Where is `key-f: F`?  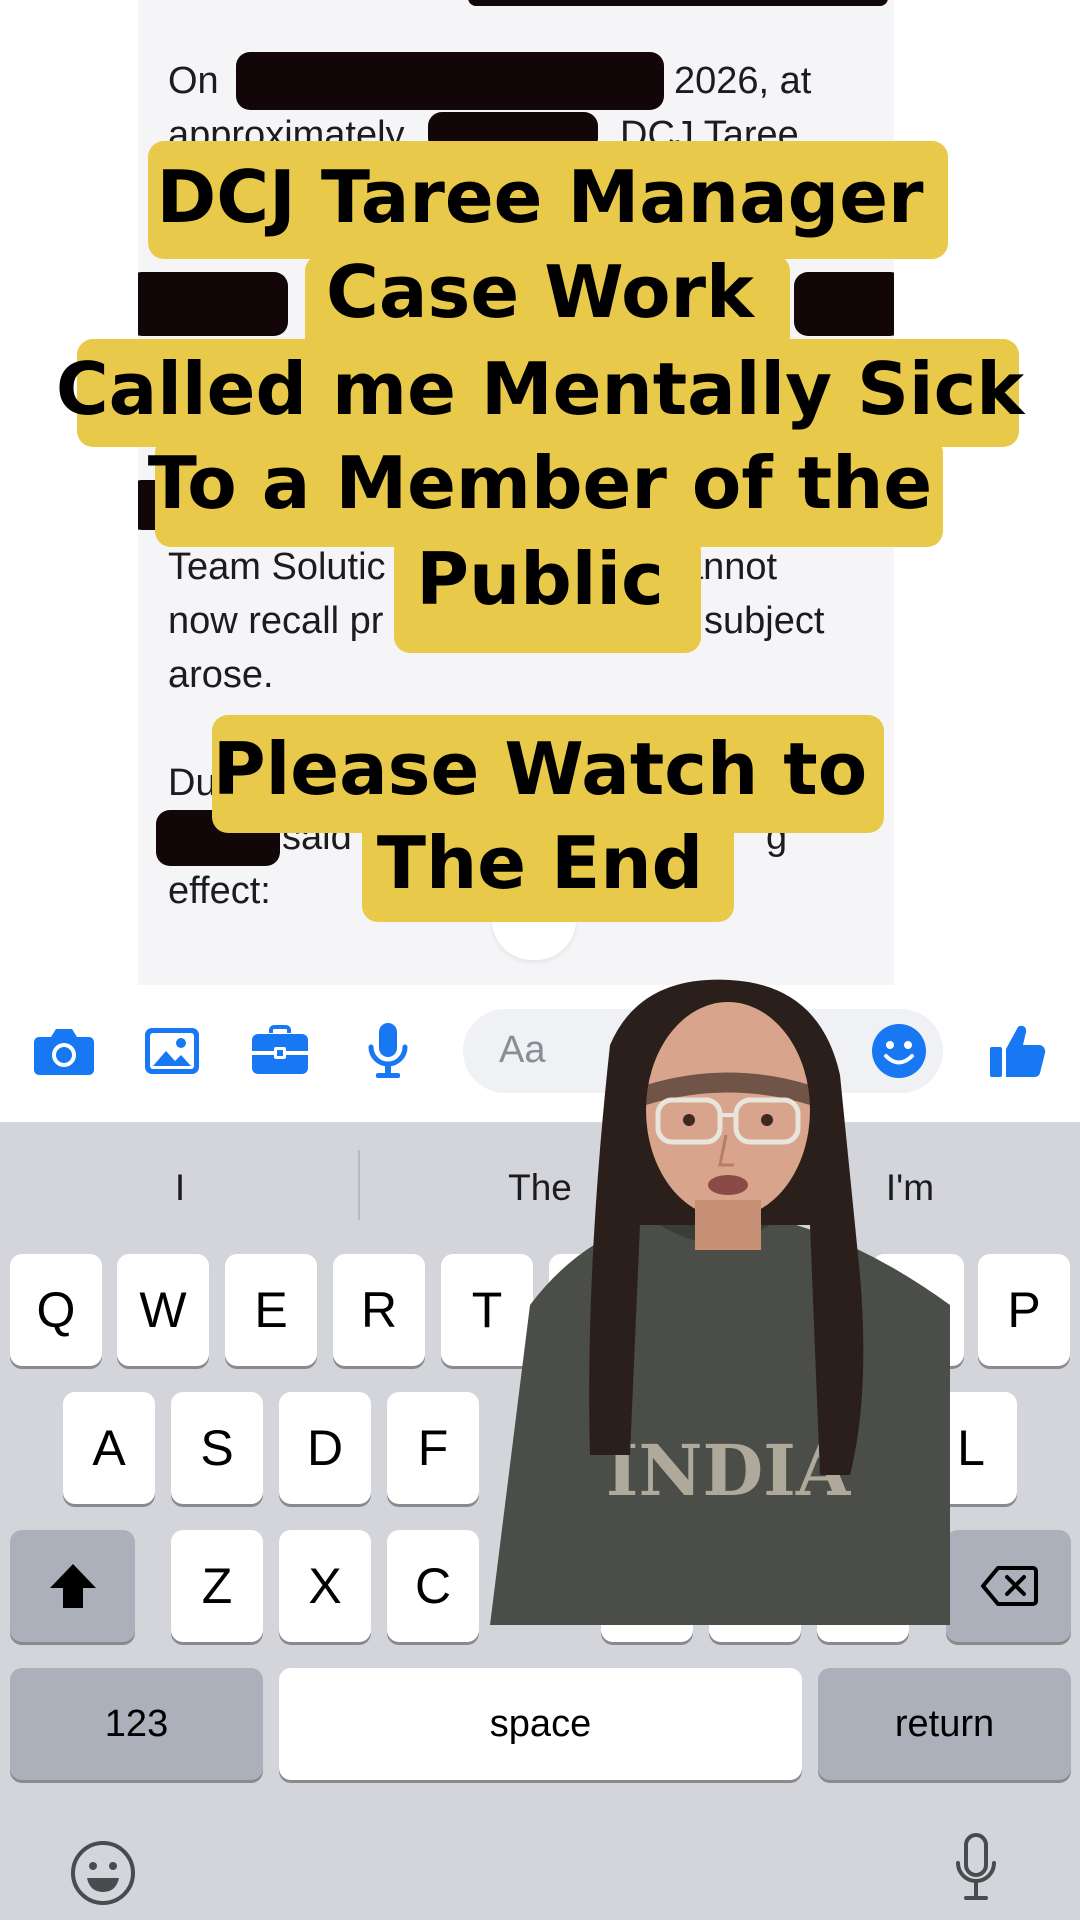 key-f: F is located at coordinates (433, 1448).